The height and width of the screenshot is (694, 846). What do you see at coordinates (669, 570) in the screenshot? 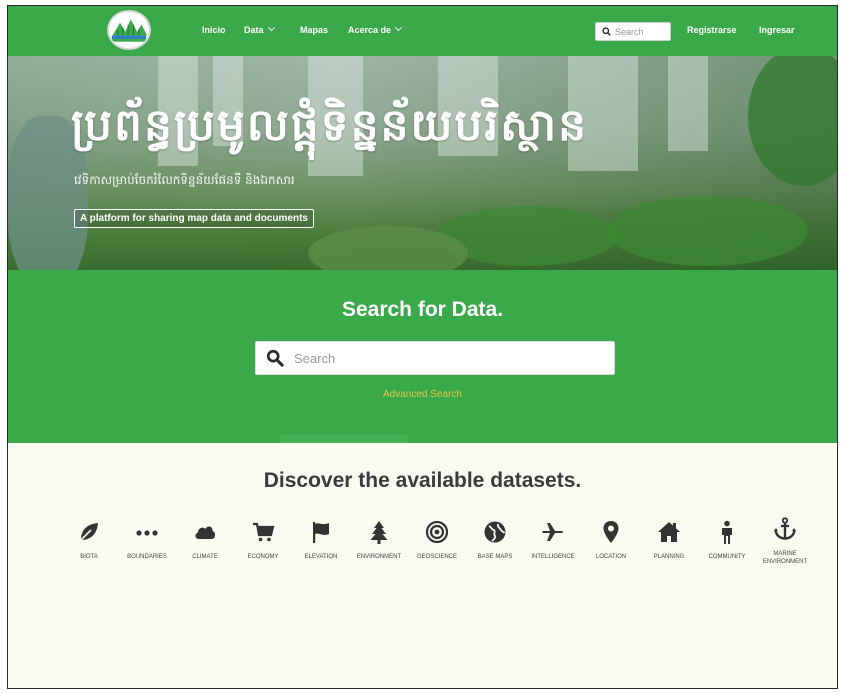
I see `category-planning: PLANNING` at bounding box center [669, 570].